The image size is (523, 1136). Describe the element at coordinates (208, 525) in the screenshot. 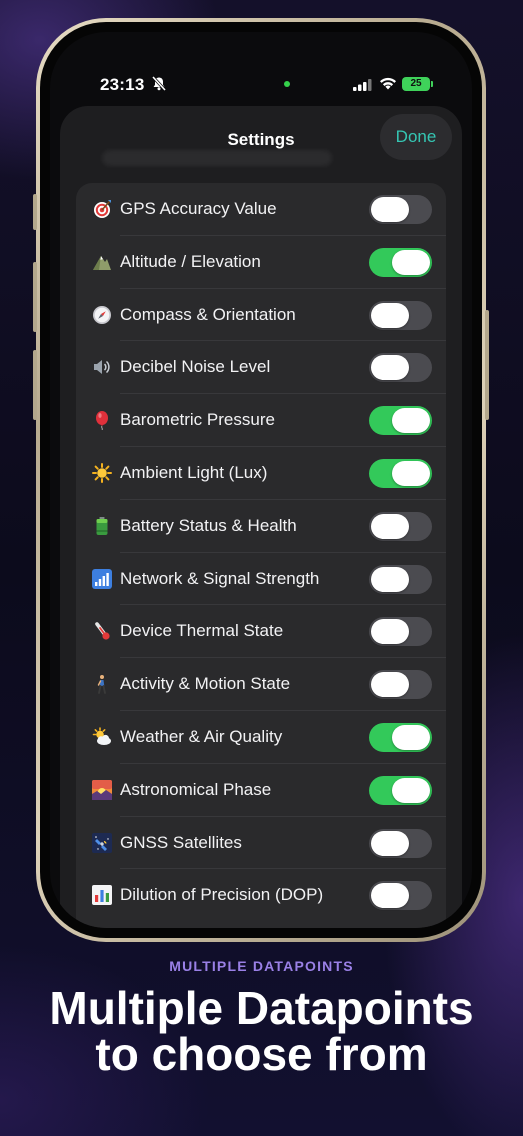

I see `item-label: Battery Status & Health` at that location.